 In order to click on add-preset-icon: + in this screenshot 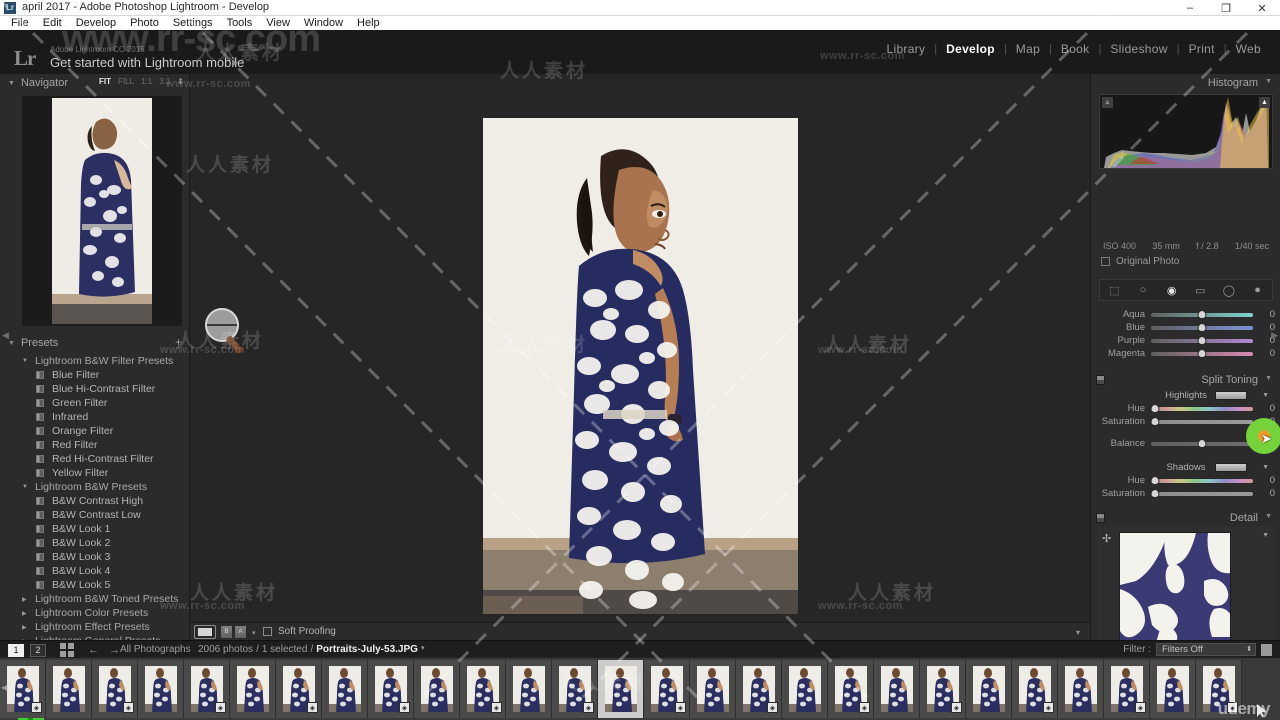, I will do `click(178, 342)`.